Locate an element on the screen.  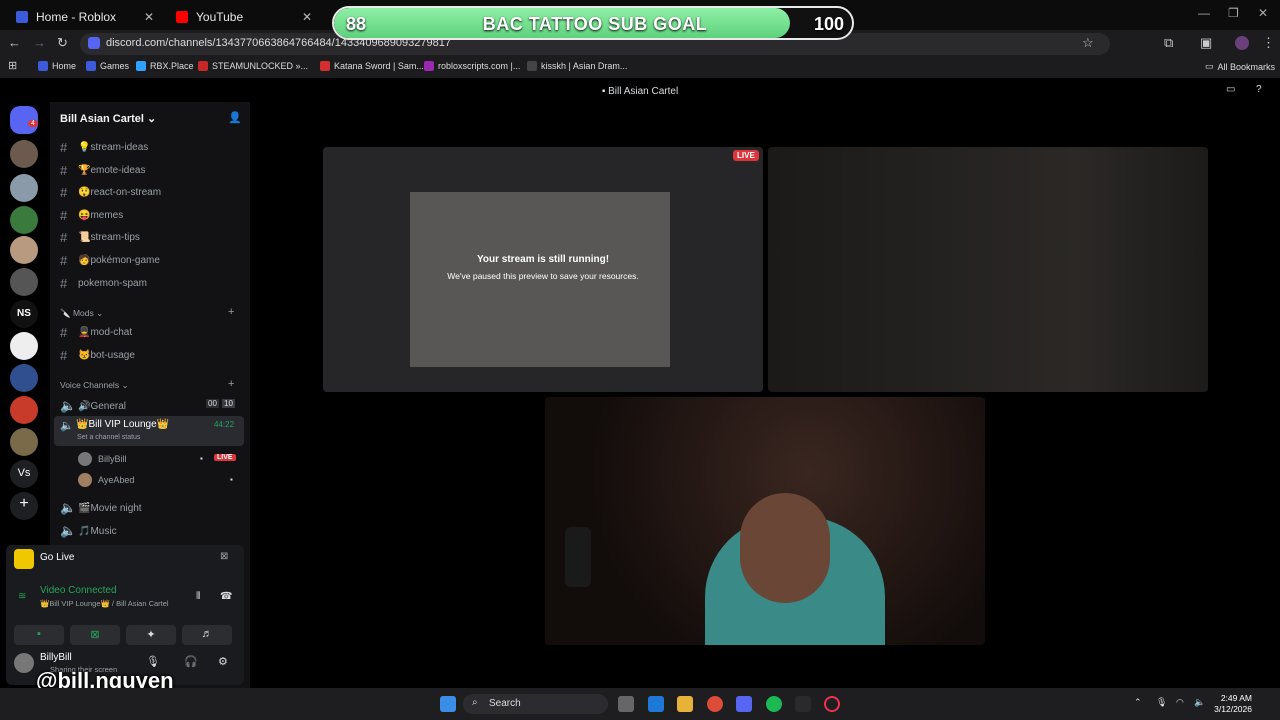
voice-user-ayeabed: AyeAbed ▪ is located at coordinates (163, 481).